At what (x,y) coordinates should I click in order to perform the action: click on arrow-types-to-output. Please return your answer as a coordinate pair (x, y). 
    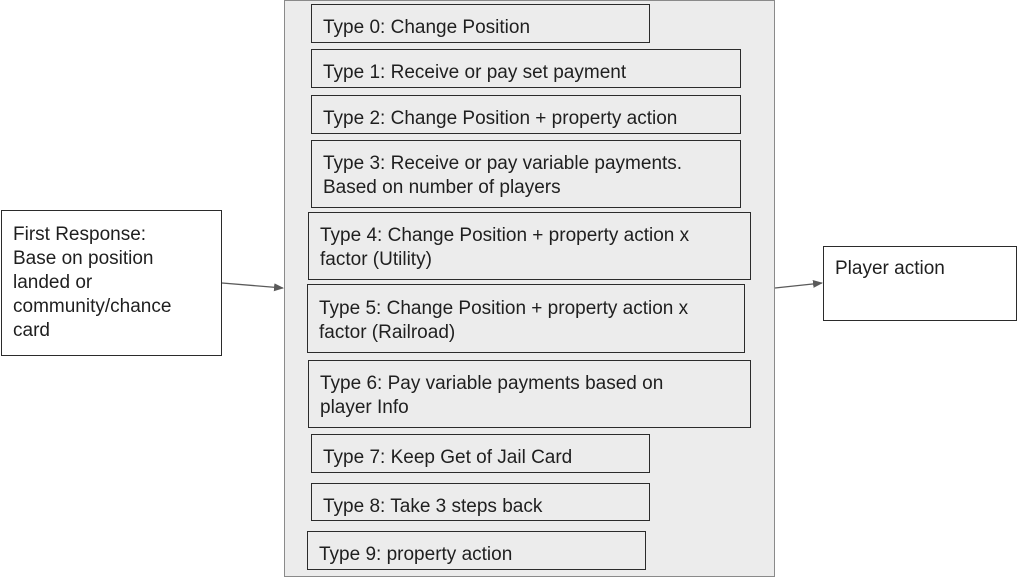
    Looking at the image, I should click on (798, 284).